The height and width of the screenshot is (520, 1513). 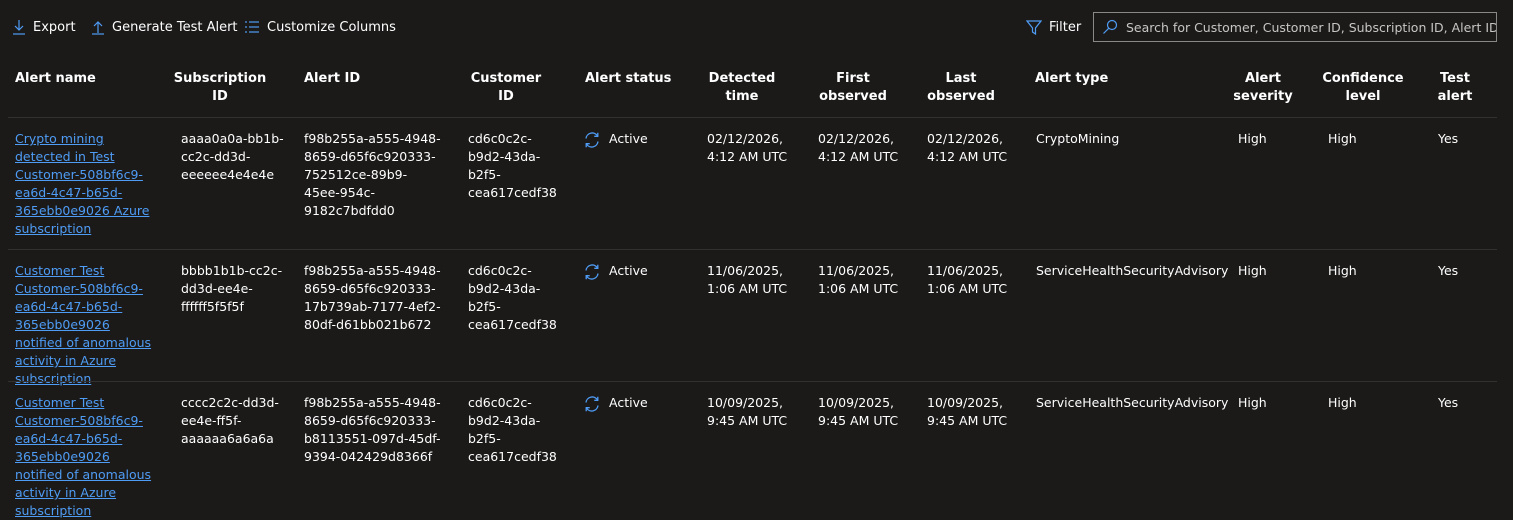 What do you see at coordinates (1078, 138) in the screenshot?
I see `alert-type: CryptoMining` at bounding box center [1078, 138].